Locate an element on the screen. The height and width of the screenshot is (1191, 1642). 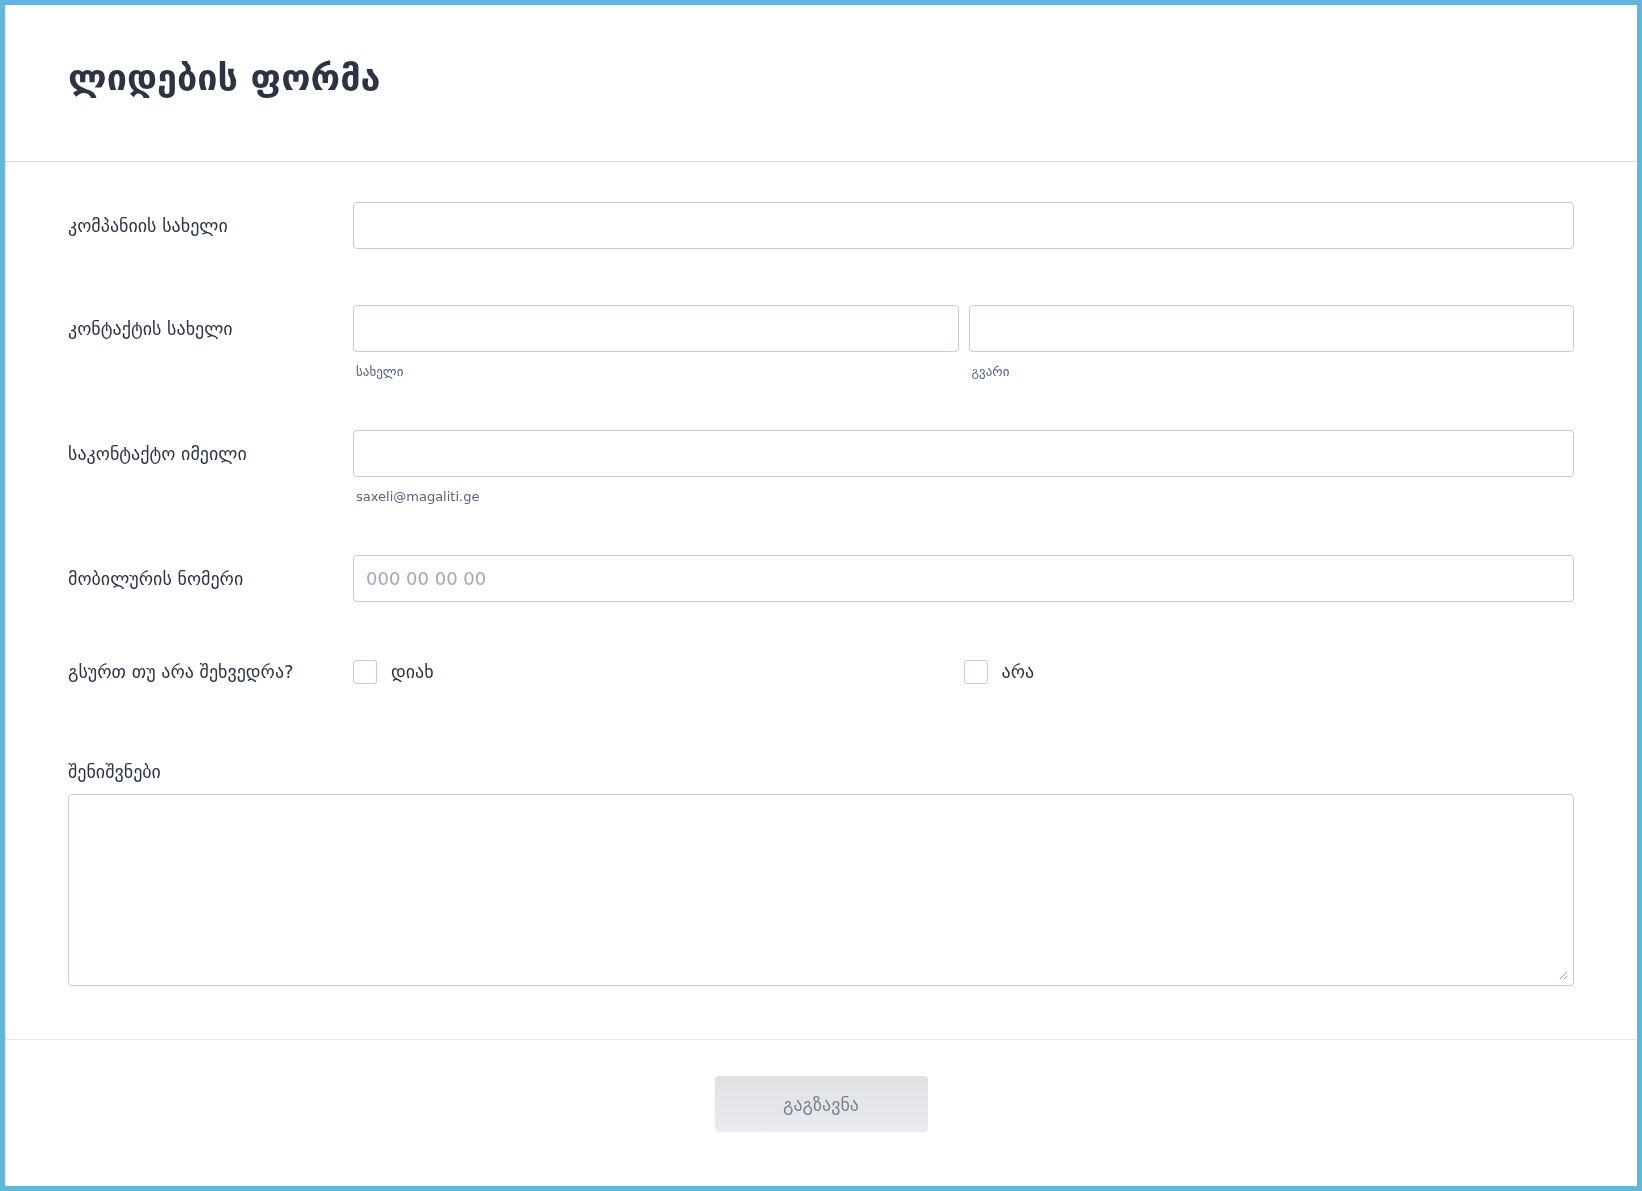
field-label: გსურთ თუ არა შეხვედრა? is located at coordinates (181, 672).